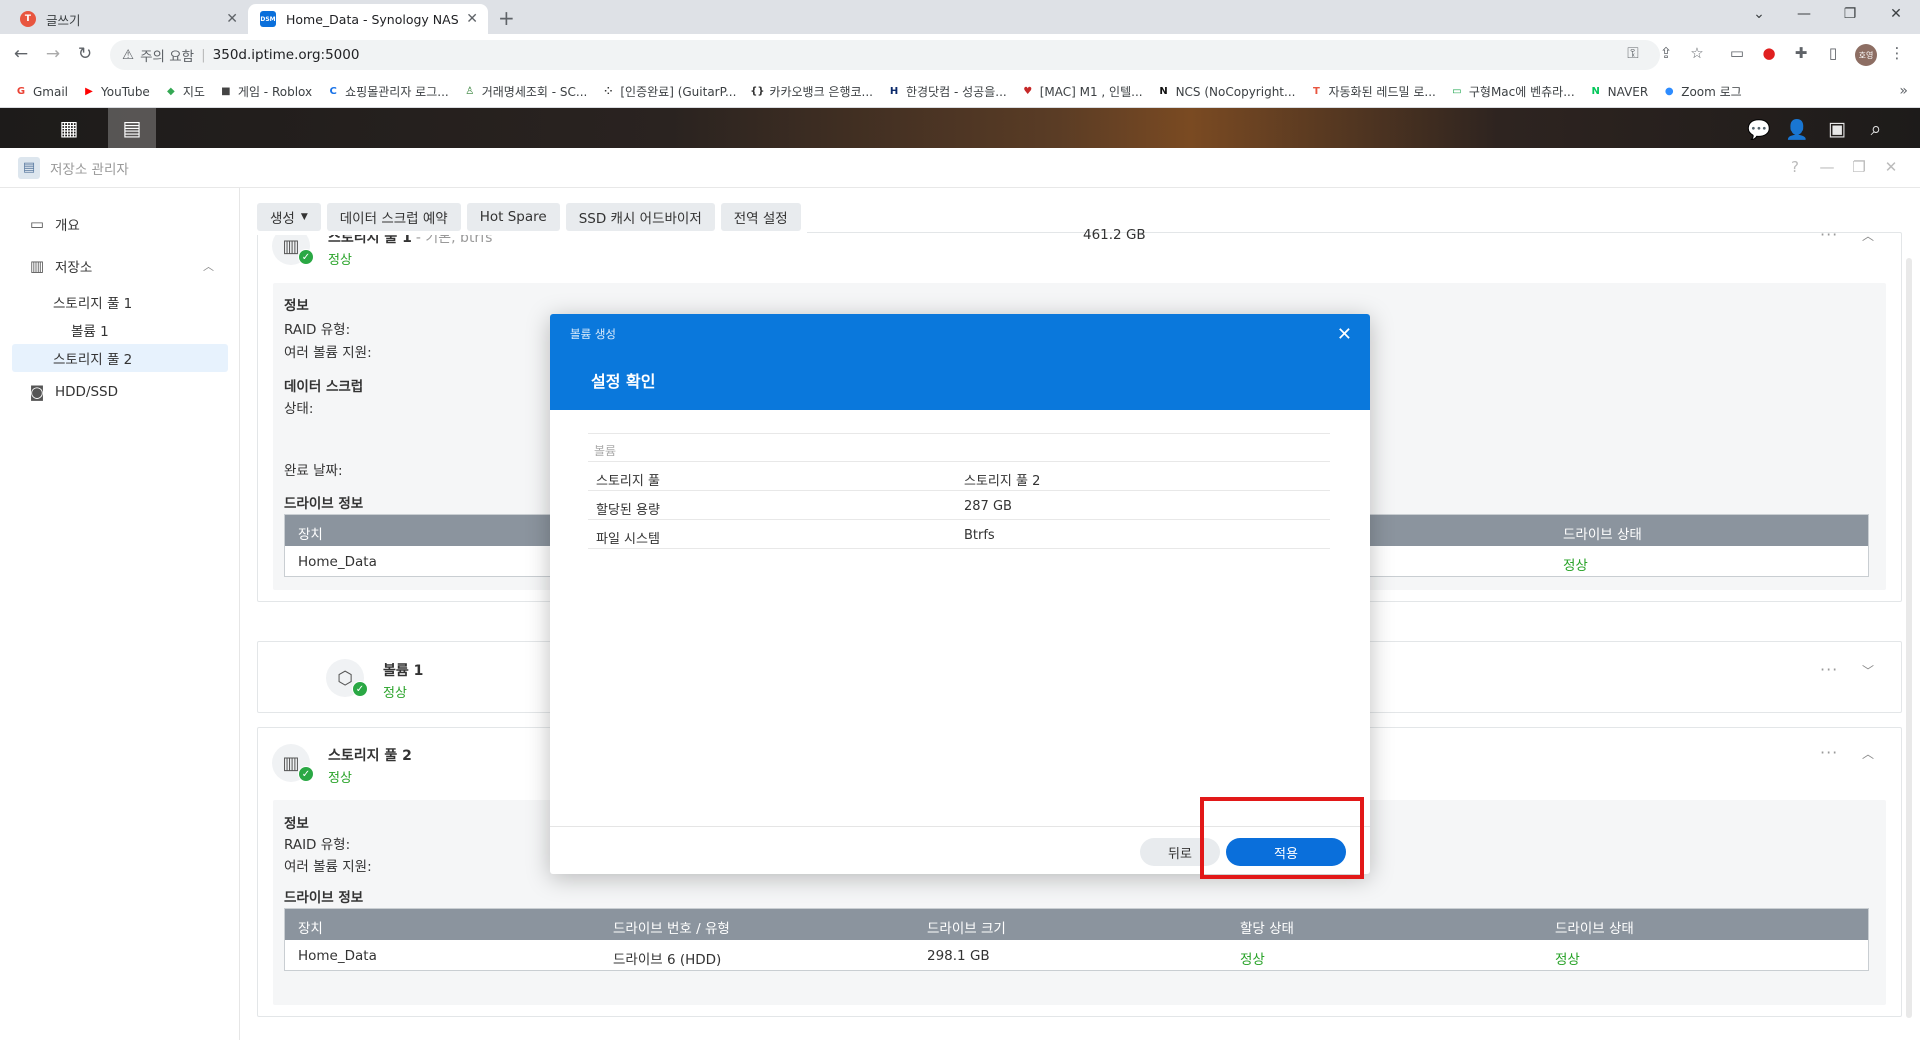 Image resolution: width=1920 pixels, height=1040 pixels. What do you see at coordinates (1795, 167) in the screenshot?
I see `help-icon: ?` at bounding box center [1795, 167].